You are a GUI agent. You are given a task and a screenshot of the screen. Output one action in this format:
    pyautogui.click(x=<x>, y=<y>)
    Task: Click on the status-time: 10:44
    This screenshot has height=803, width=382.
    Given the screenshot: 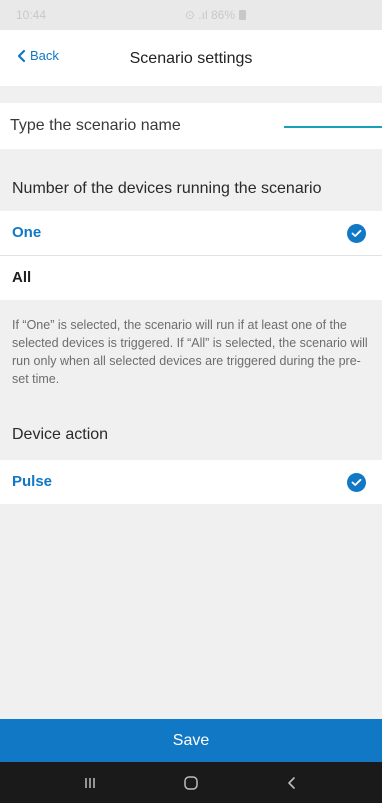 What is the action you would take?
    pyautogui.click(x=31, y=15)
    